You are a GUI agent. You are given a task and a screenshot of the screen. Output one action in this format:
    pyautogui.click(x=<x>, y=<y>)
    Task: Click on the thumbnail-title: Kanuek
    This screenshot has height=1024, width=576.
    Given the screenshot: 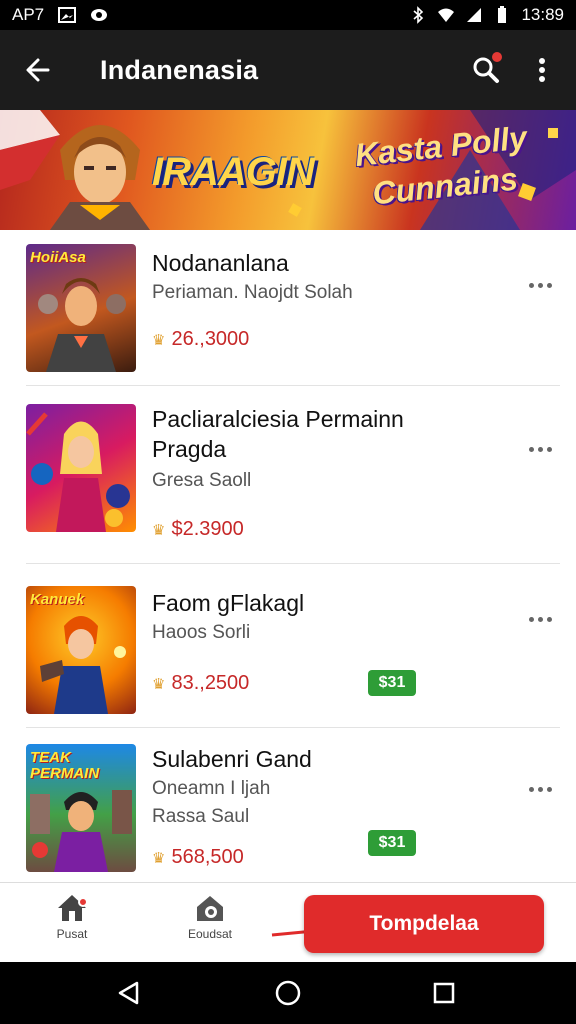 What is the action you would take?
    pyautogui.click(x=57, y=599)
    